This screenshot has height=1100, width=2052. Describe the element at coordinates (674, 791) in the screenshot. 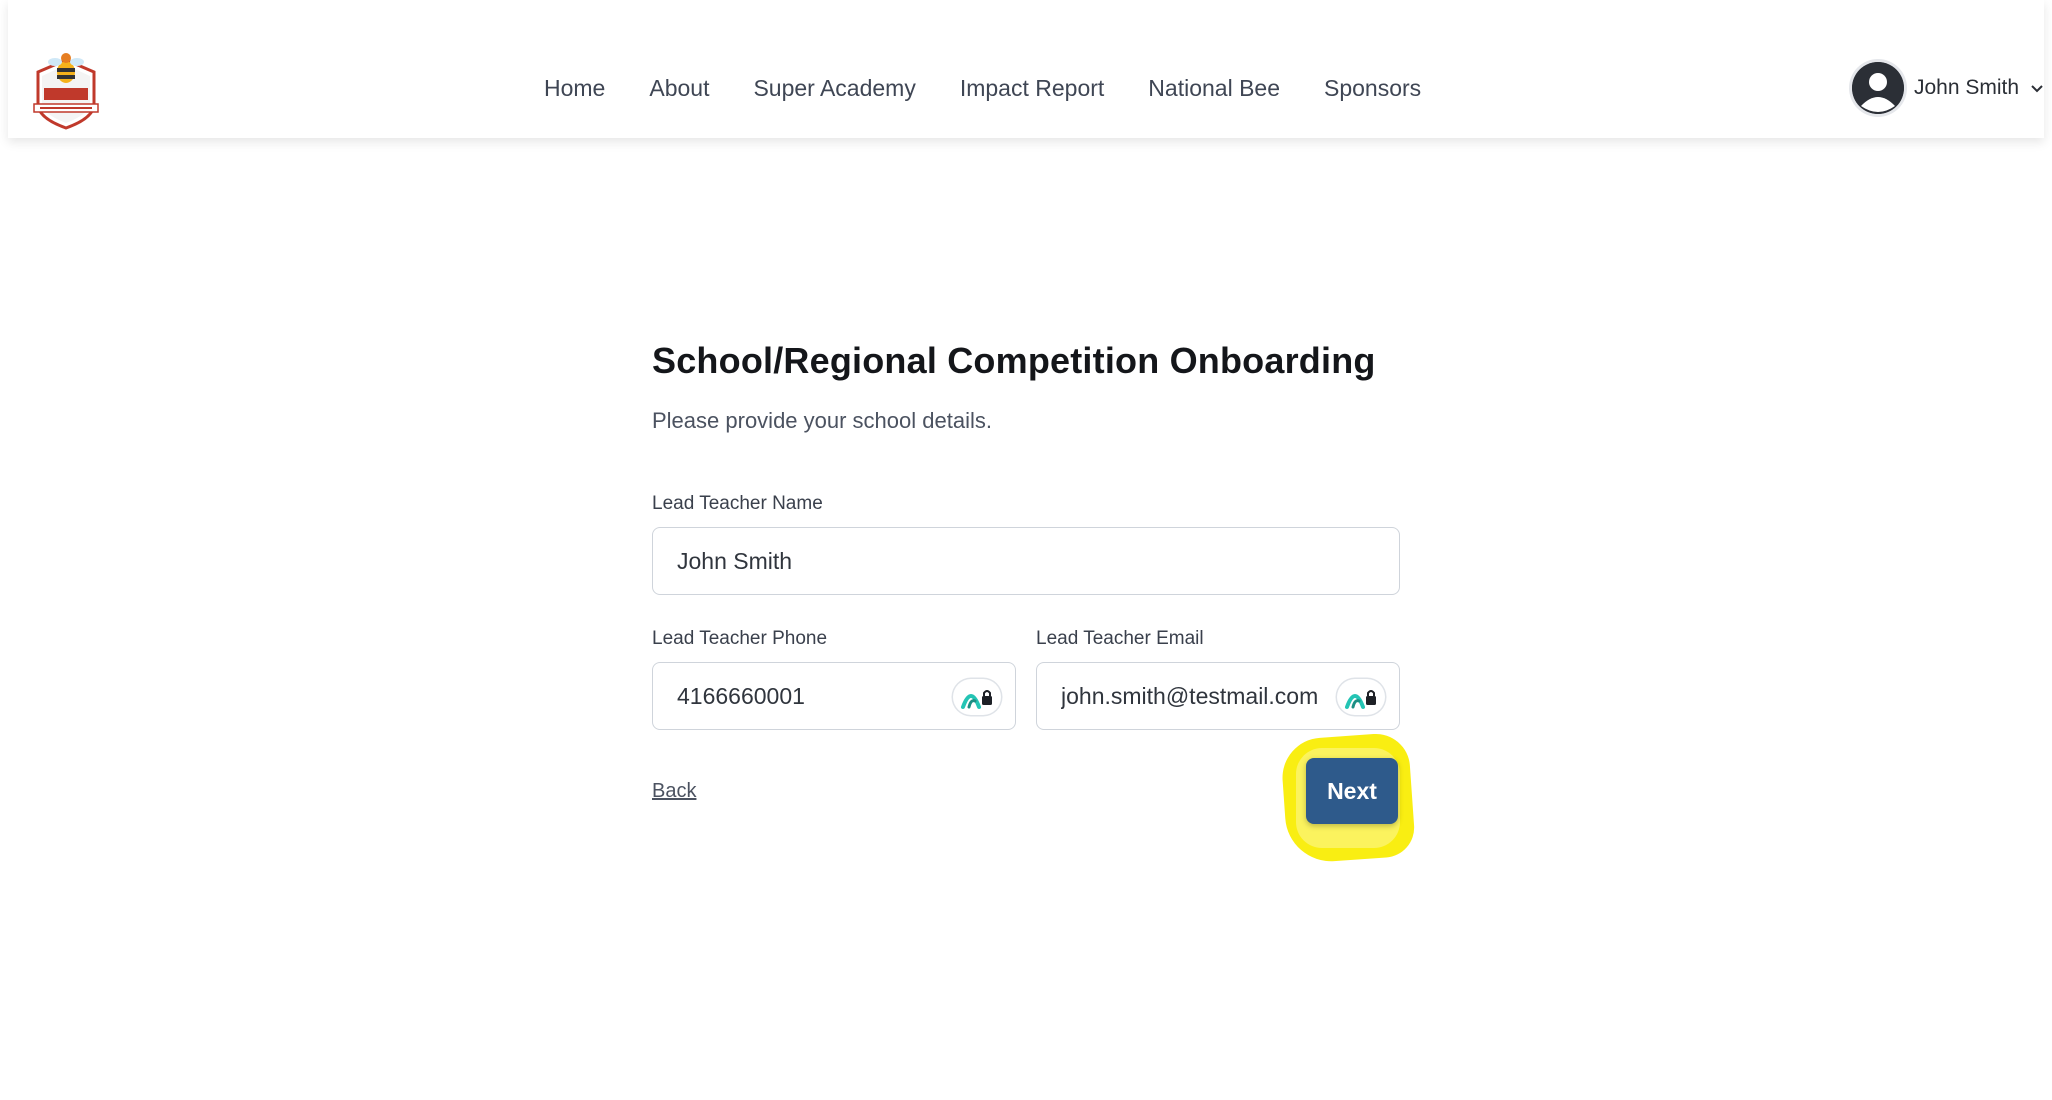

I see `back-link: Back` at that location.